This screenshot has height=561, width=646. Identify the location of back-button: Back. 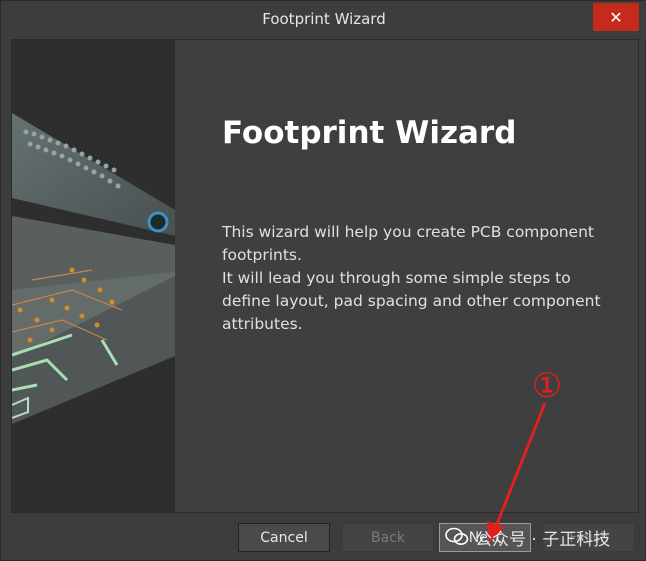
(388, 537).